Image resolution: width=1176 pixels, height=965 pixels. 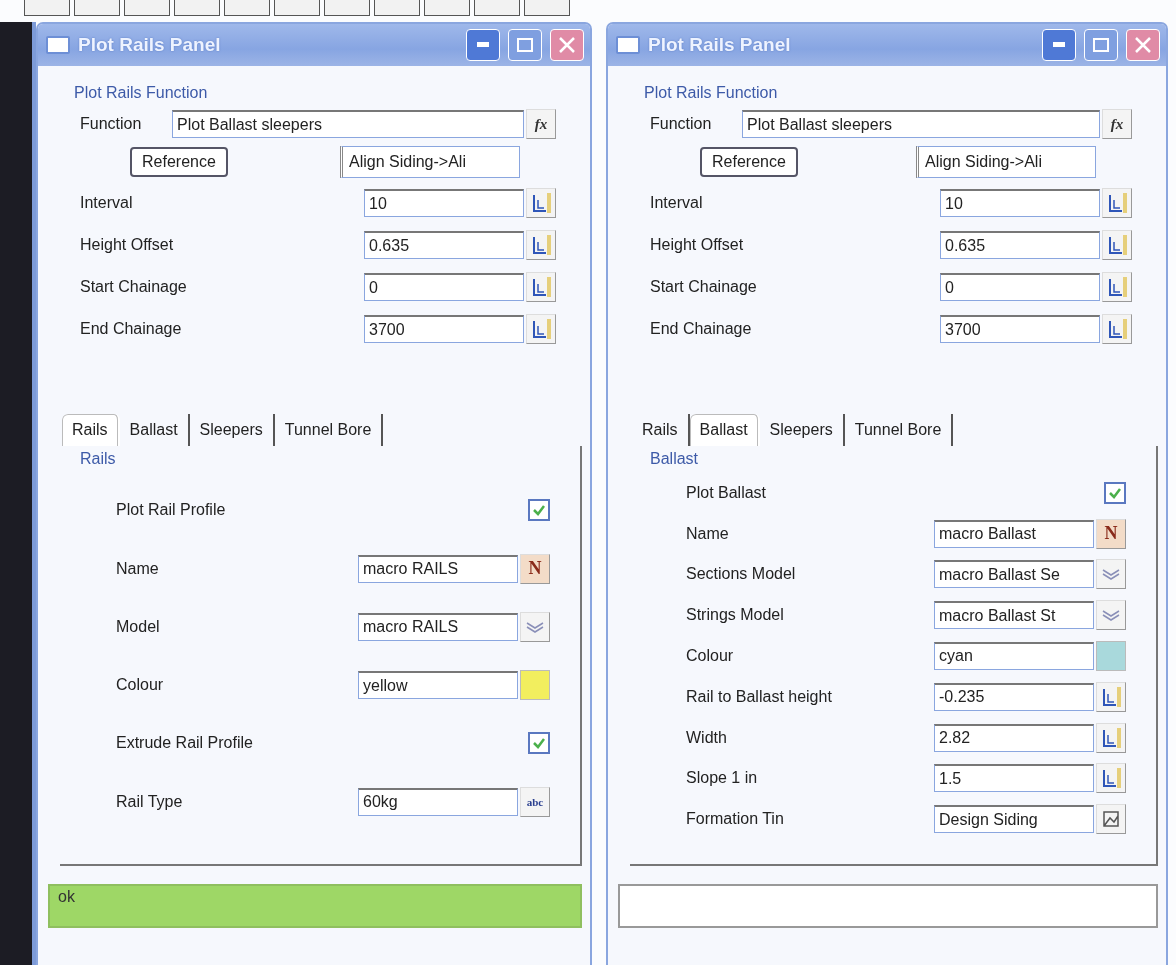 What do you see at coordinates (438, 801) in the screenshot?
I see `input-field: 60kg` at bounding box center [438, 801].